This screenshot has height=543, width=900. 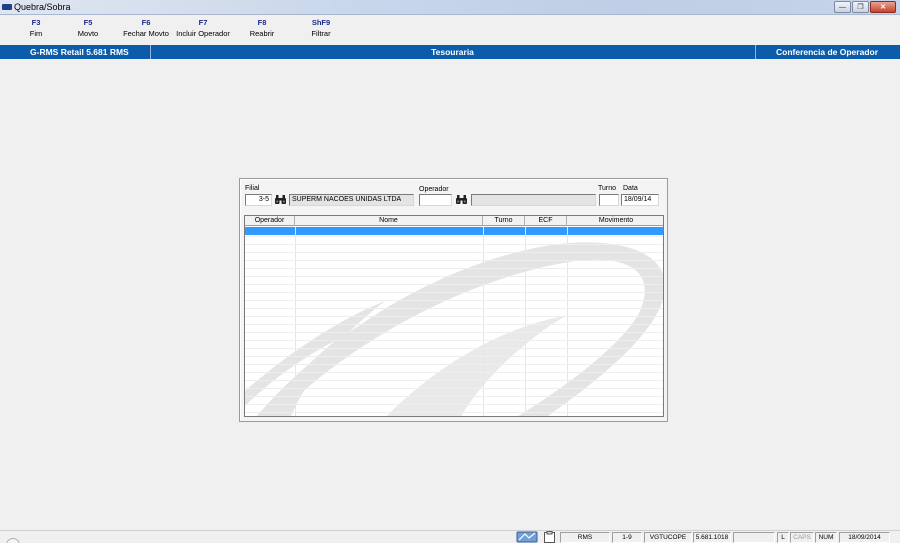 I want to click on column-nome: Nome, so click(x=389, y=221).